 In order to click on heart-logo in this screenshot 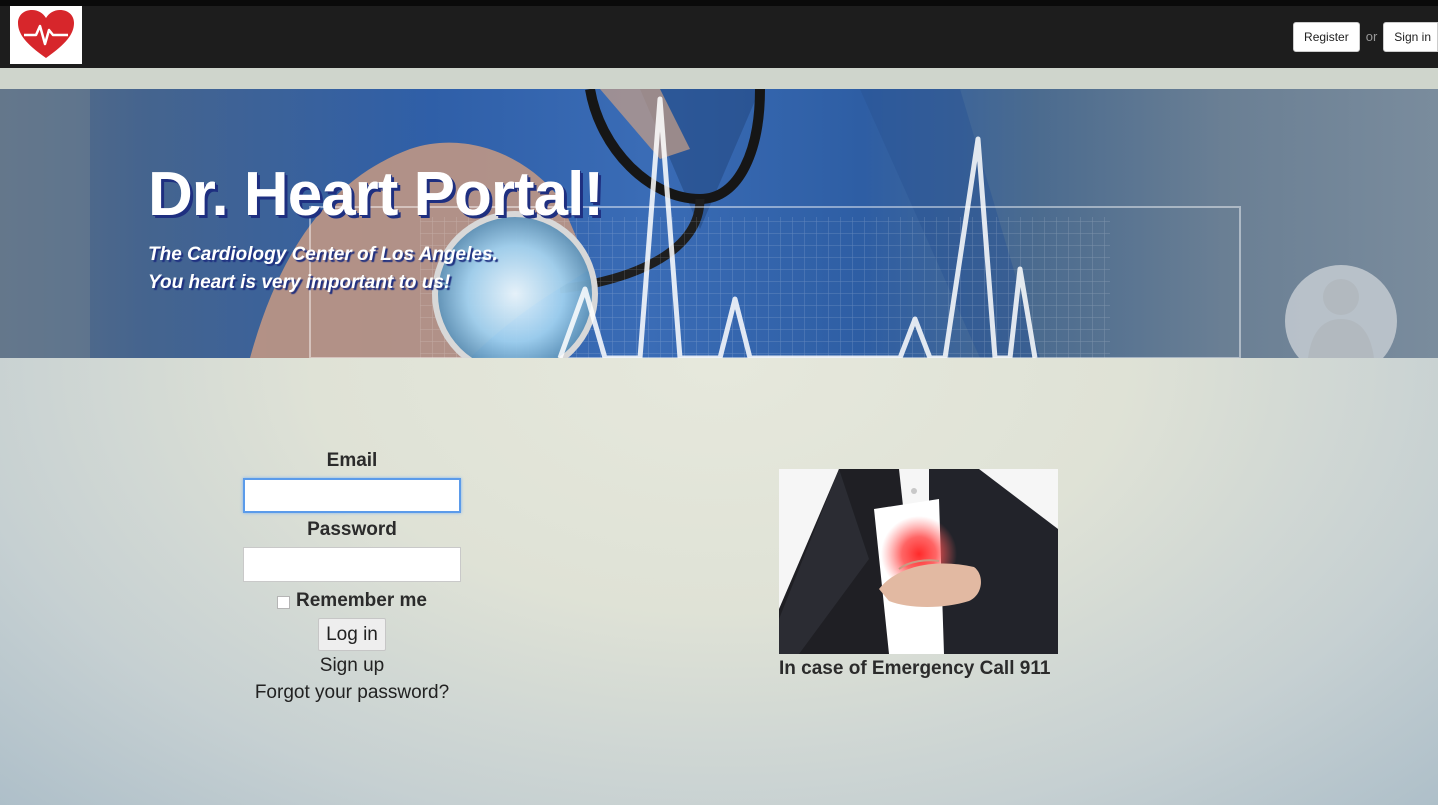, I will do `click(46, 35)`.